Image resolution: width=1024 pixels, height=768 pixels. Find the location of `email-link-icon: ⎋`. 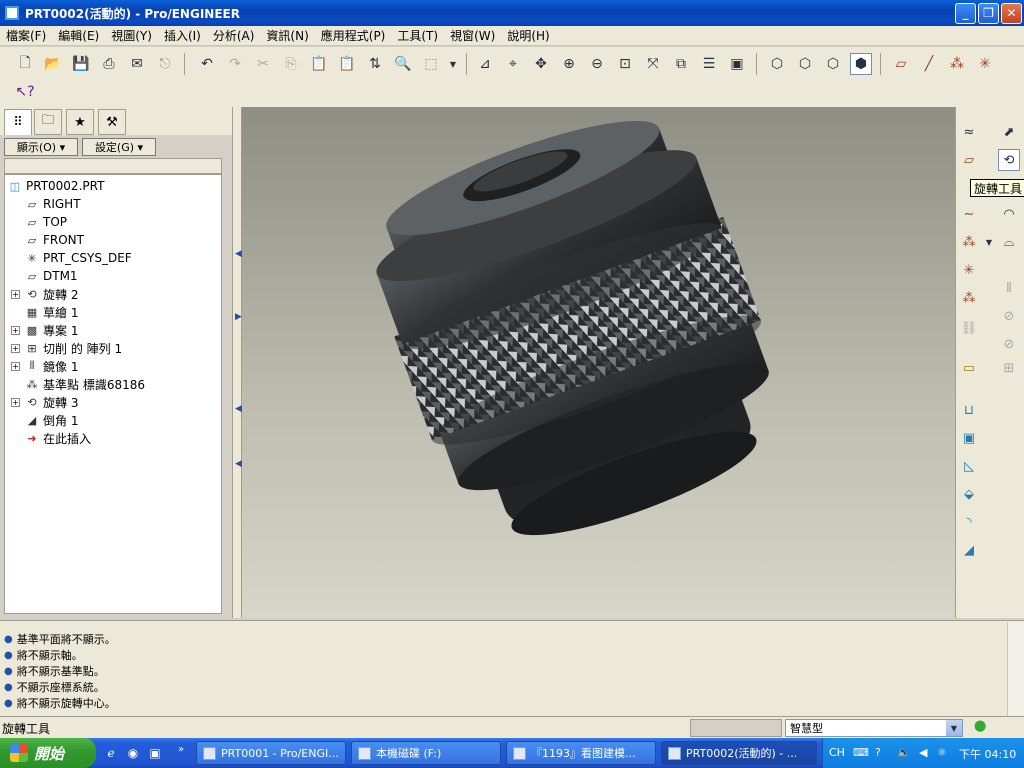

email-link-icon: ⎋ is located at coordinates (165, 64).